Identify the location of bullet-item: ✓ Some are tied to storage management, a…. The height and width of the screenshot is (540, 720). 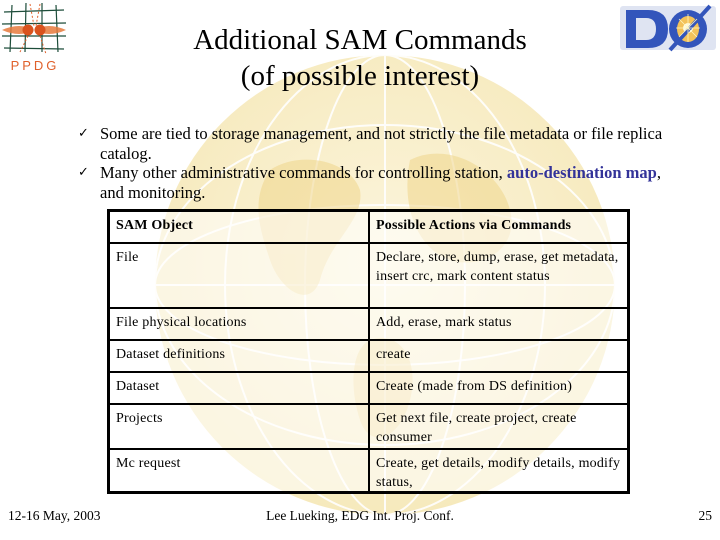
(383, 143).